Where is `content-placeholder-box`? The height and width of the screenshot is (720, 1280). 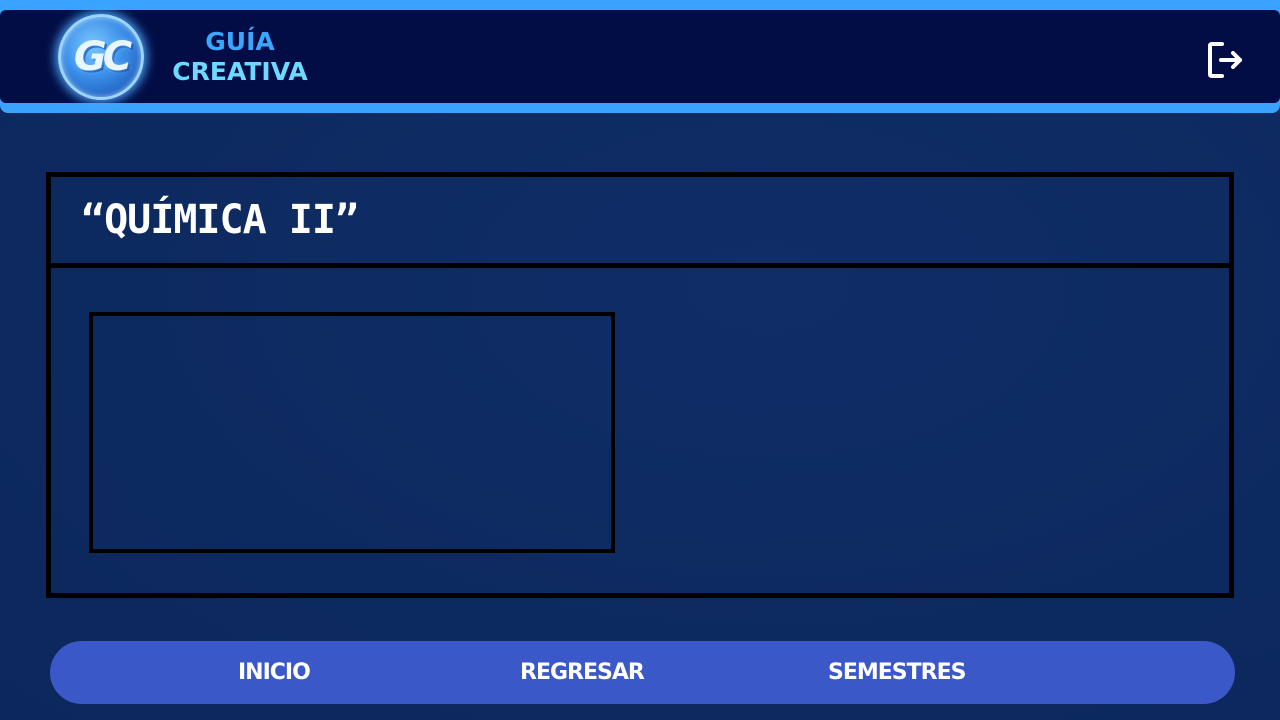
content-placeholder-box is located at coordinates (352, 432).